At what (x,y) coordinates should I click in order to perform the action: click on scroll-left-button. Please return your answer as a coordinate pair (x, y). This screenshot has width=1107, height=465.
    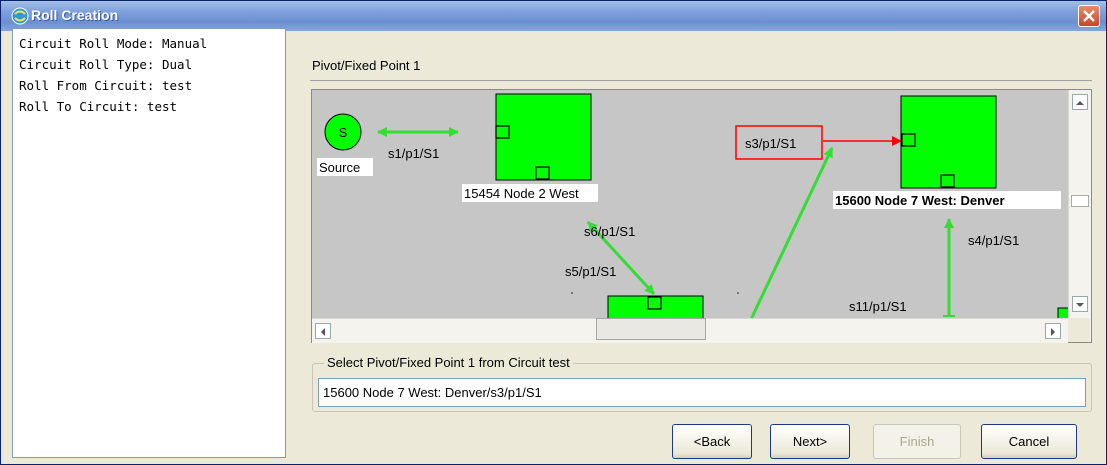
    Looking at the image, I should click on (323, 331).